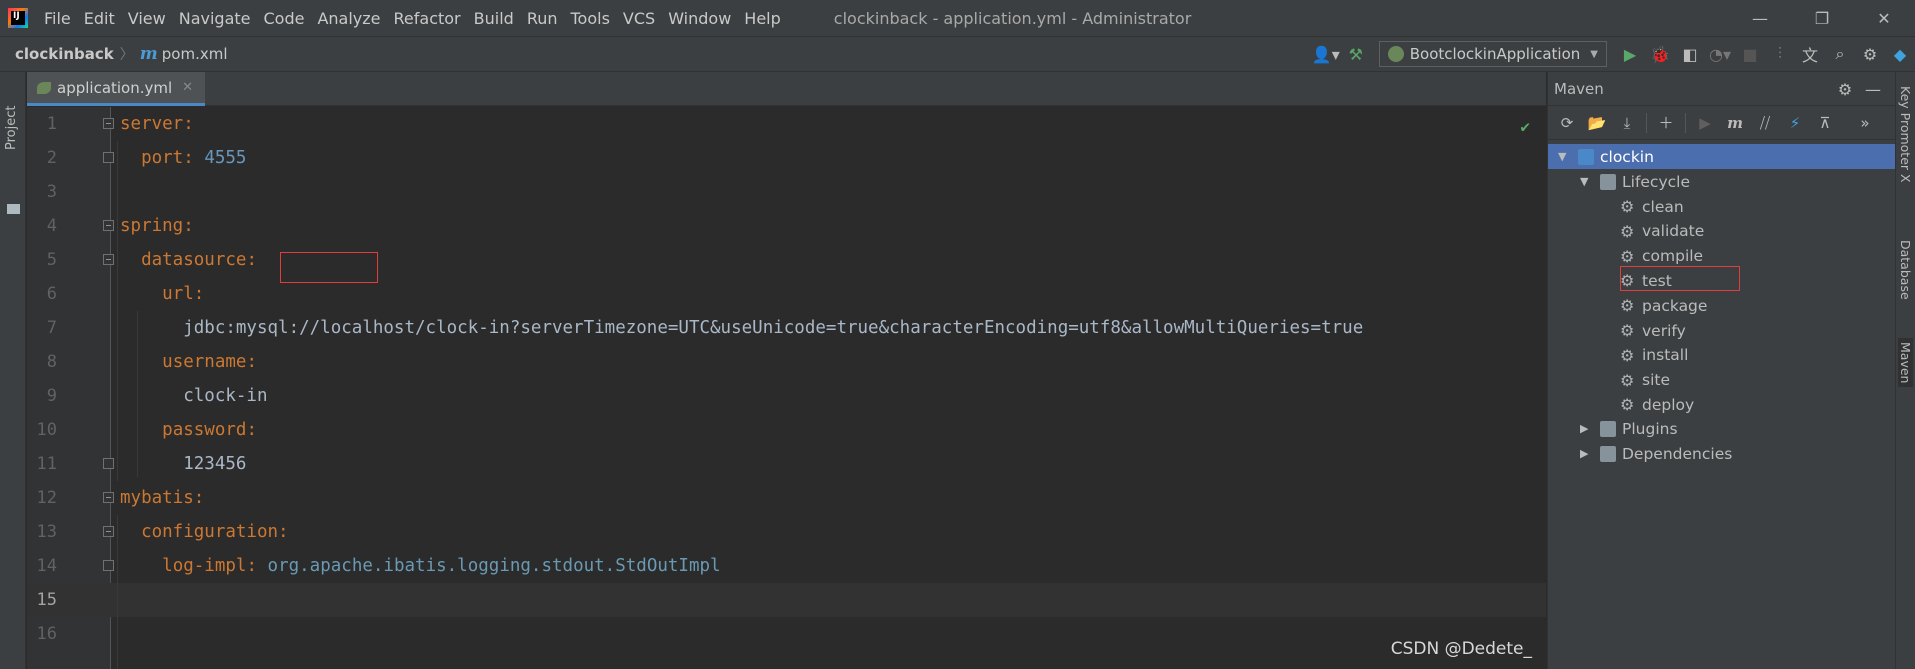 The image size is (1915, 669). Describe the element at coordinates (348, 18) in the screenshot. I see `menu-analyze: Analyze` at that location.